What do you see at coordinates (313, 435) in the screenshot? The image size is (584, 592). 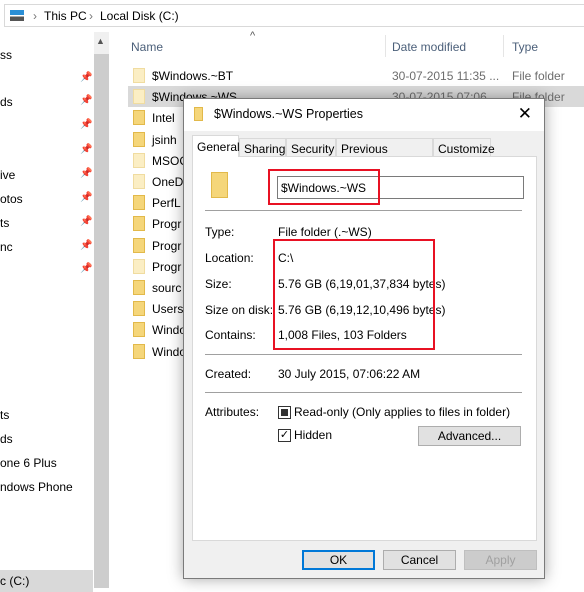 I see `hidden-label: Hidden` at bounding box center [313, 435].